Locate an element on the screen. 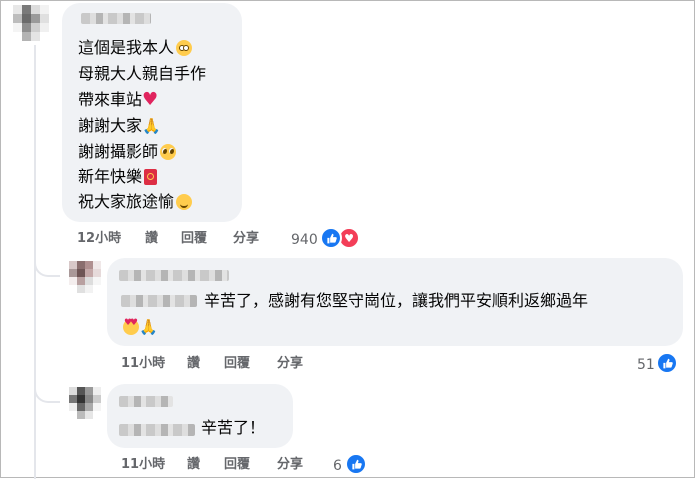  flushed-face-icon is located at coordinates (184, 48).